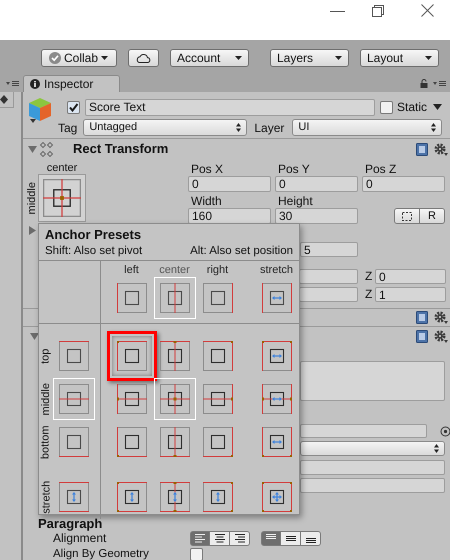 This screenshot has height=560, width=450. I want to click on section-title: Paragraph, so click(70, 523).